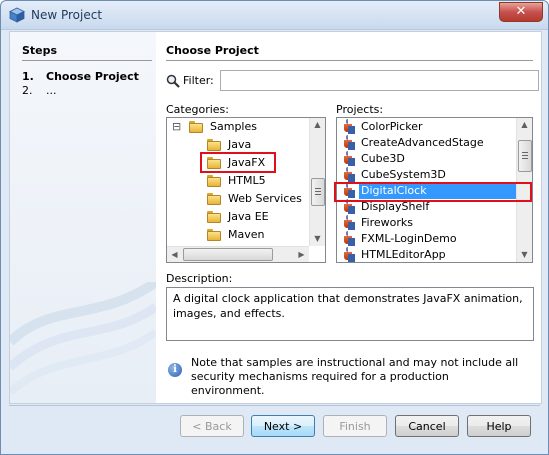  I want to click on magnifier-icon, so click(173, 81).